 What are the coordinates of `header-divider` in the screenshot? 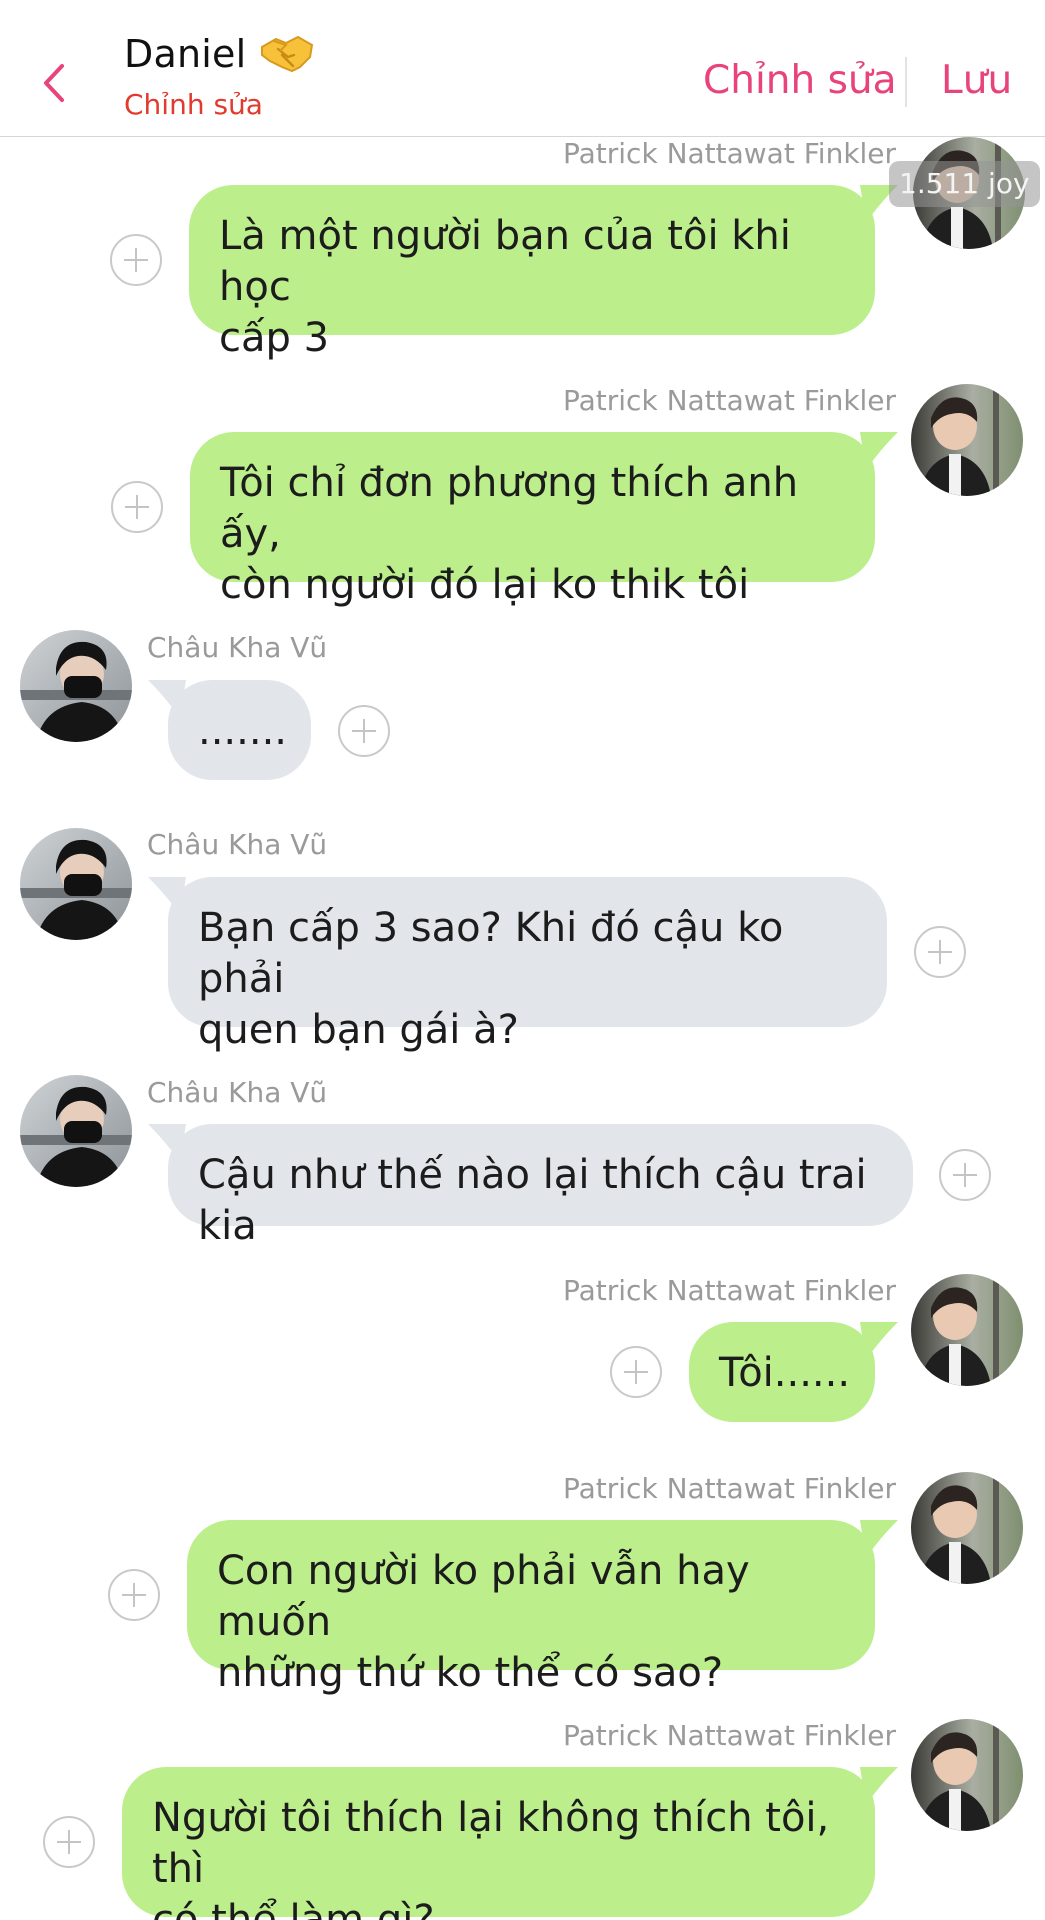 It's located at (906, 82).